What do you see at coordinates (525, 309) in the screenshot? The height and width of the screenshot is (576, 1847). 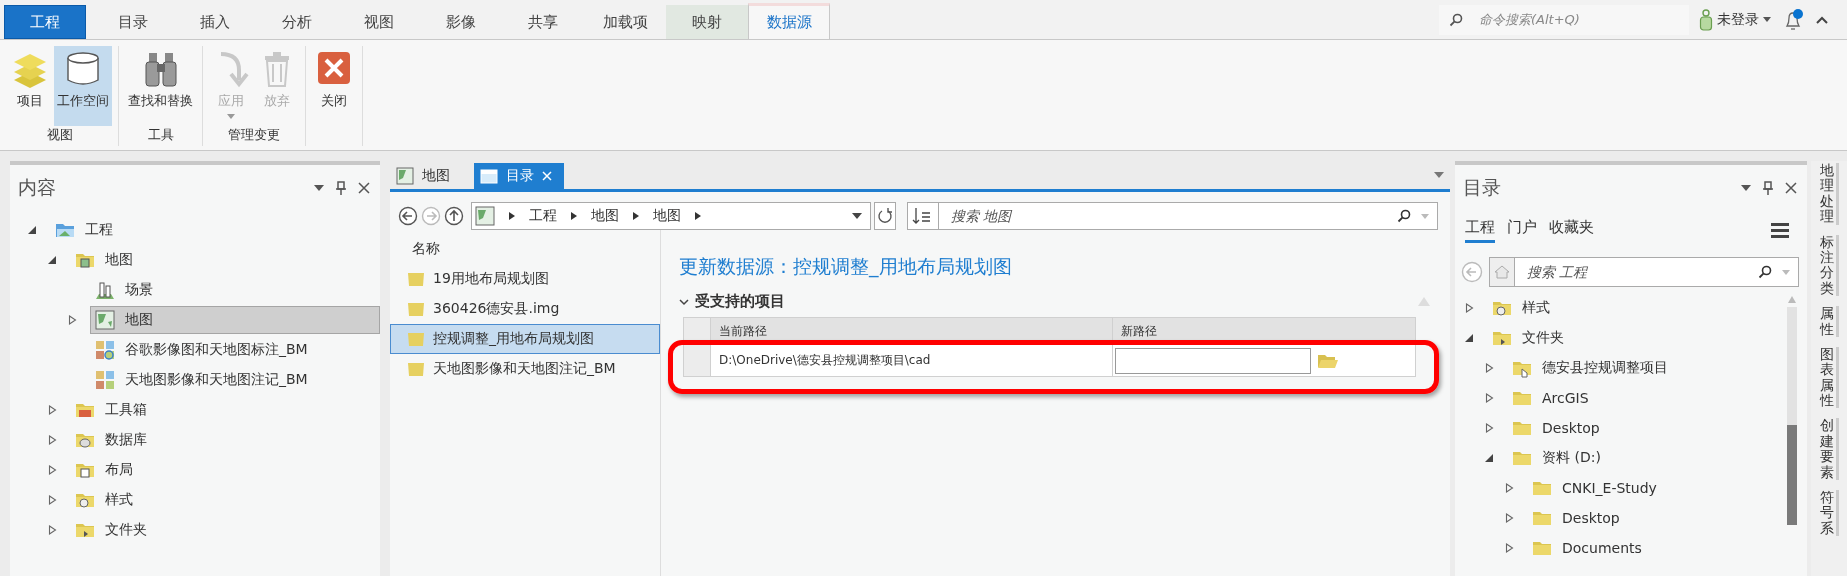 I see `list-item: 360426德安县.img` at bounding box center [525, 309].